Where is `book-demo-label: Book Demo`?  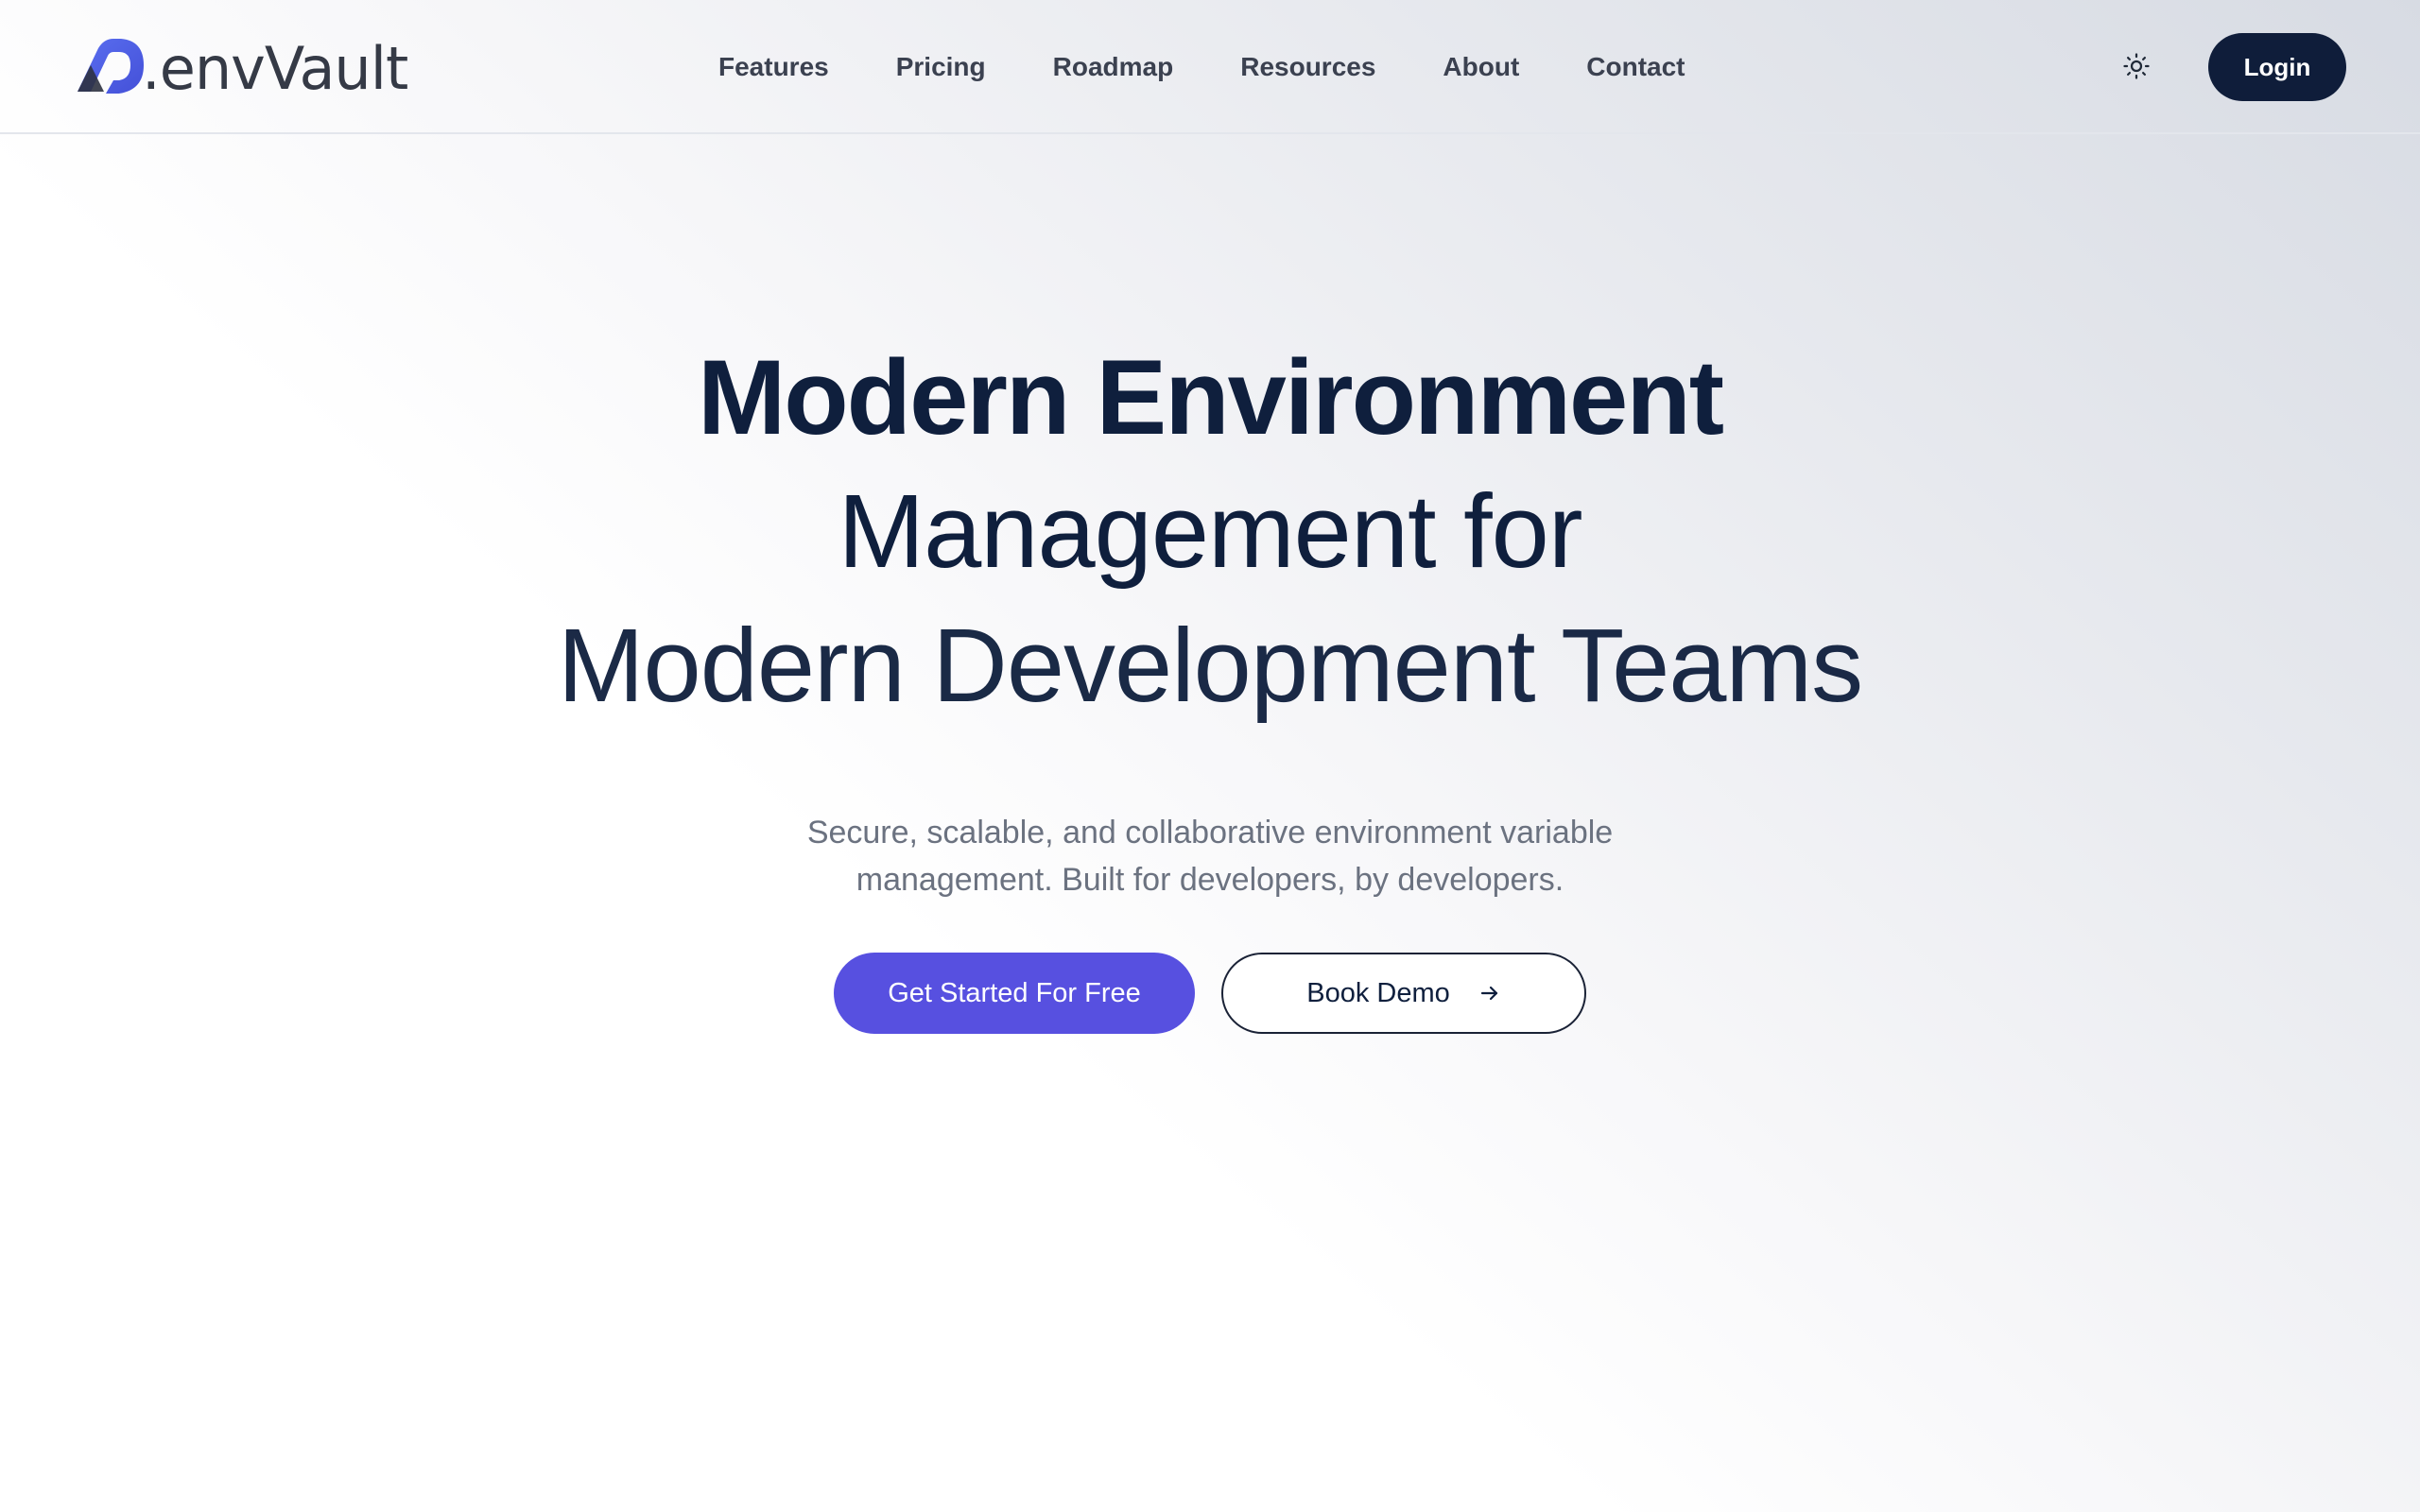 book-demo-label: Book Demo is located at coordinates (1378, 992).